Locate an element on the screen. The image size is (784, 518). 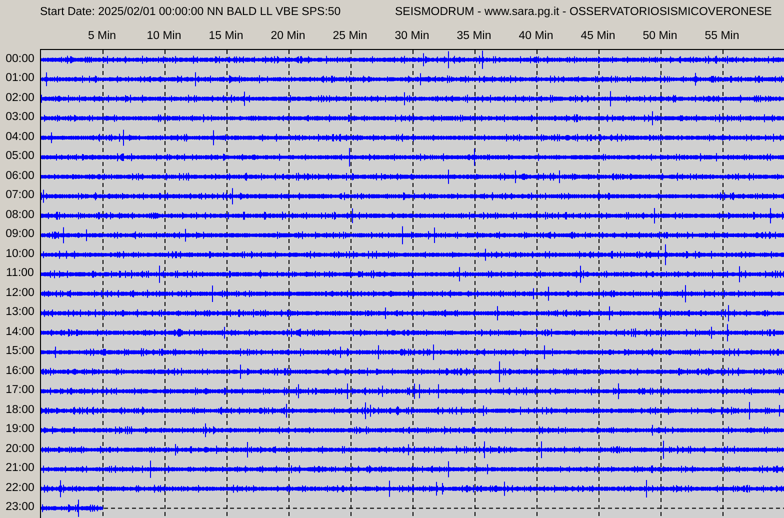
hour-label: 02:00 is located at coordinates (20, 98).